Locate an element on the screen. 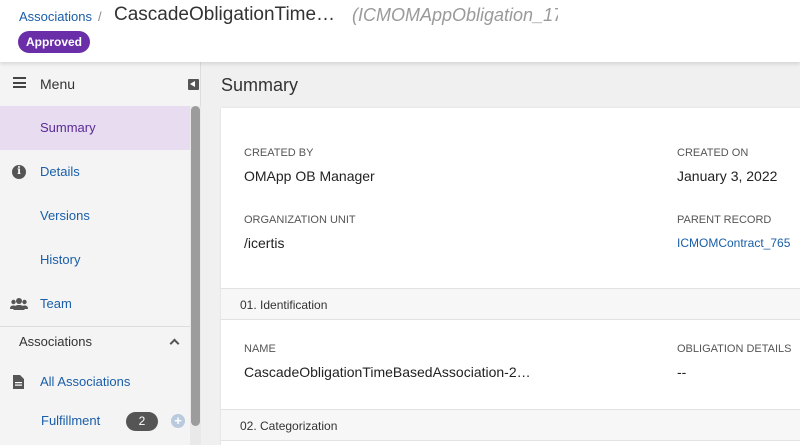  sidebar-item-all-associations: All Associations is located at coordinates (95, 382).